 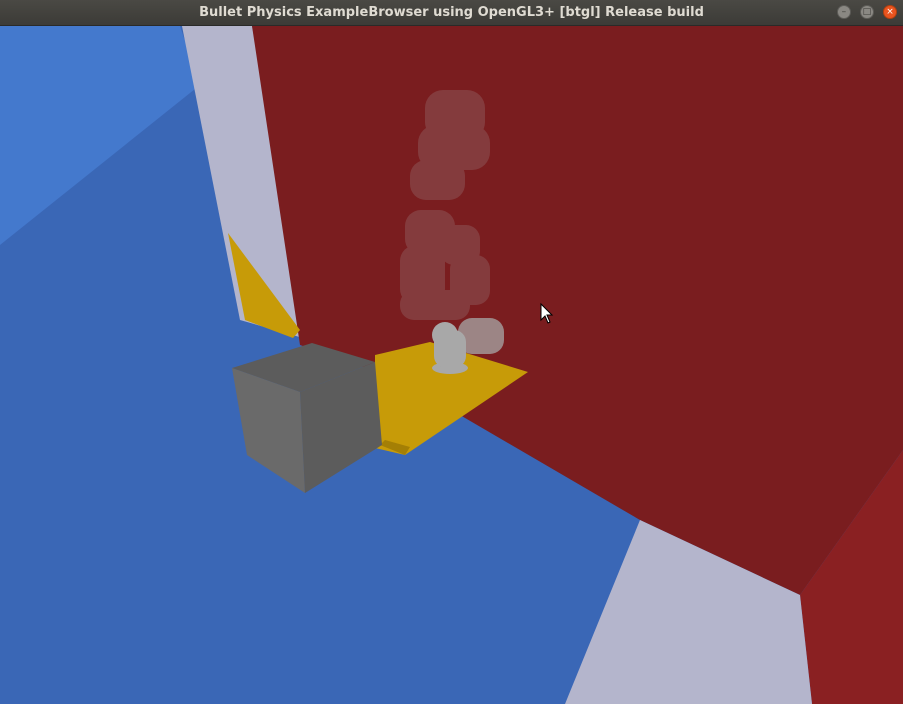 I want to click on window-controls: – □ ×, so click(x=865, y=13).